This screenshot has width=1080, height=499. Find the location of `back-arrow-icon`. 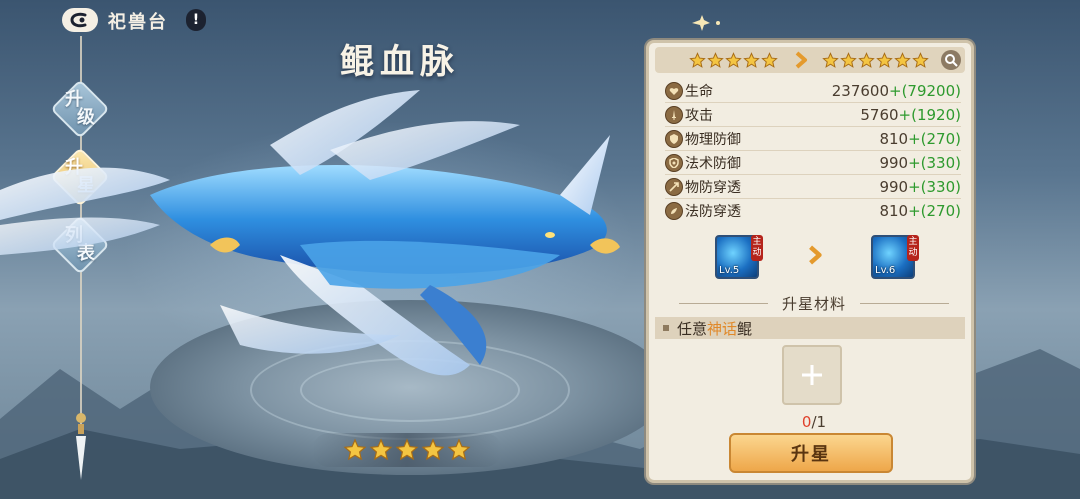

back-arrow-icon is located at coordinates (78, 20).